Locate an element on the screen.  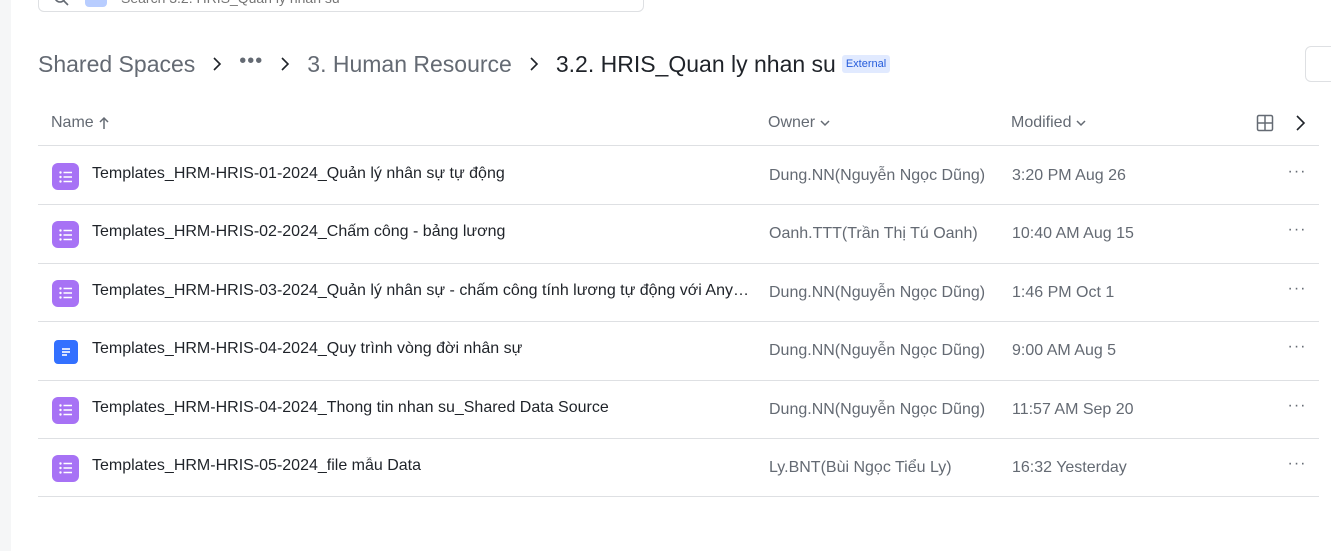
file-modified: 3:20 PM Aug 26 is located at coordinates (1069, 175).